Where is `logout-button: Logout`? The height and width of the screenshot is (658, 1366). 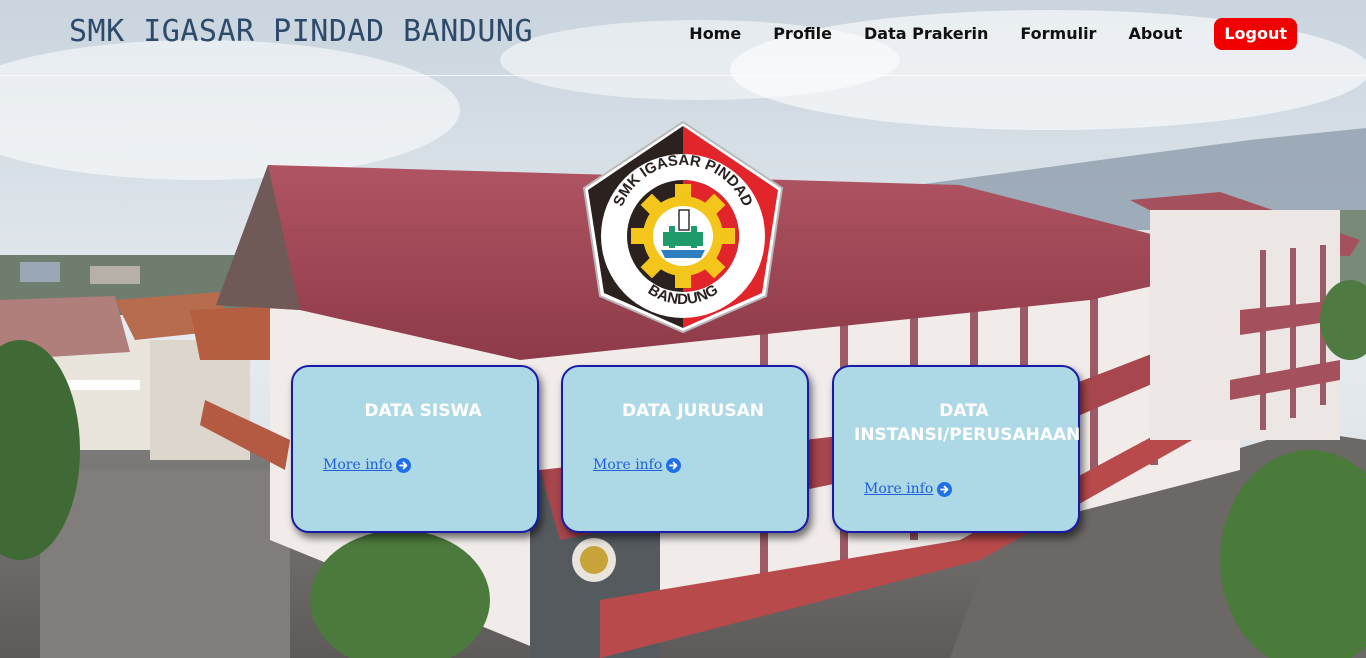 logout-button: Logout is located at coordinates (1255, 34).